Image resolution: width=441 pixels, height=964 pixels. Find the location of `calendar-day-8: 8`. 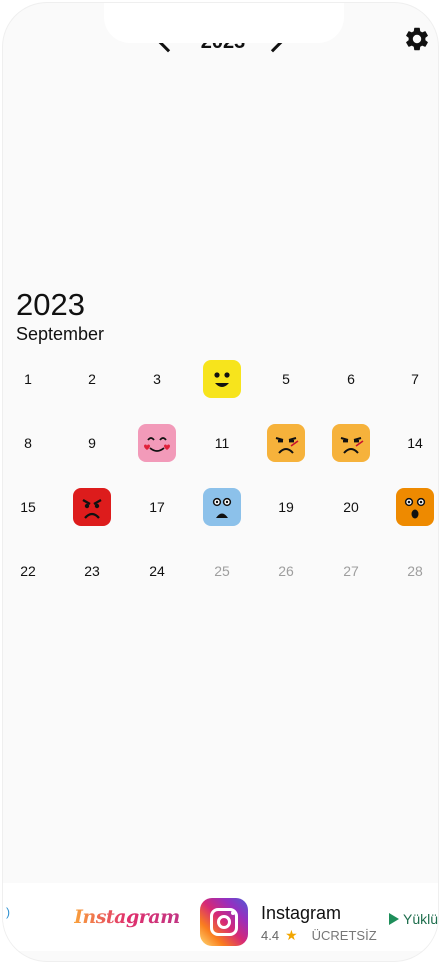

calendar-day-8: 8 is located at coordinates (31, 443).